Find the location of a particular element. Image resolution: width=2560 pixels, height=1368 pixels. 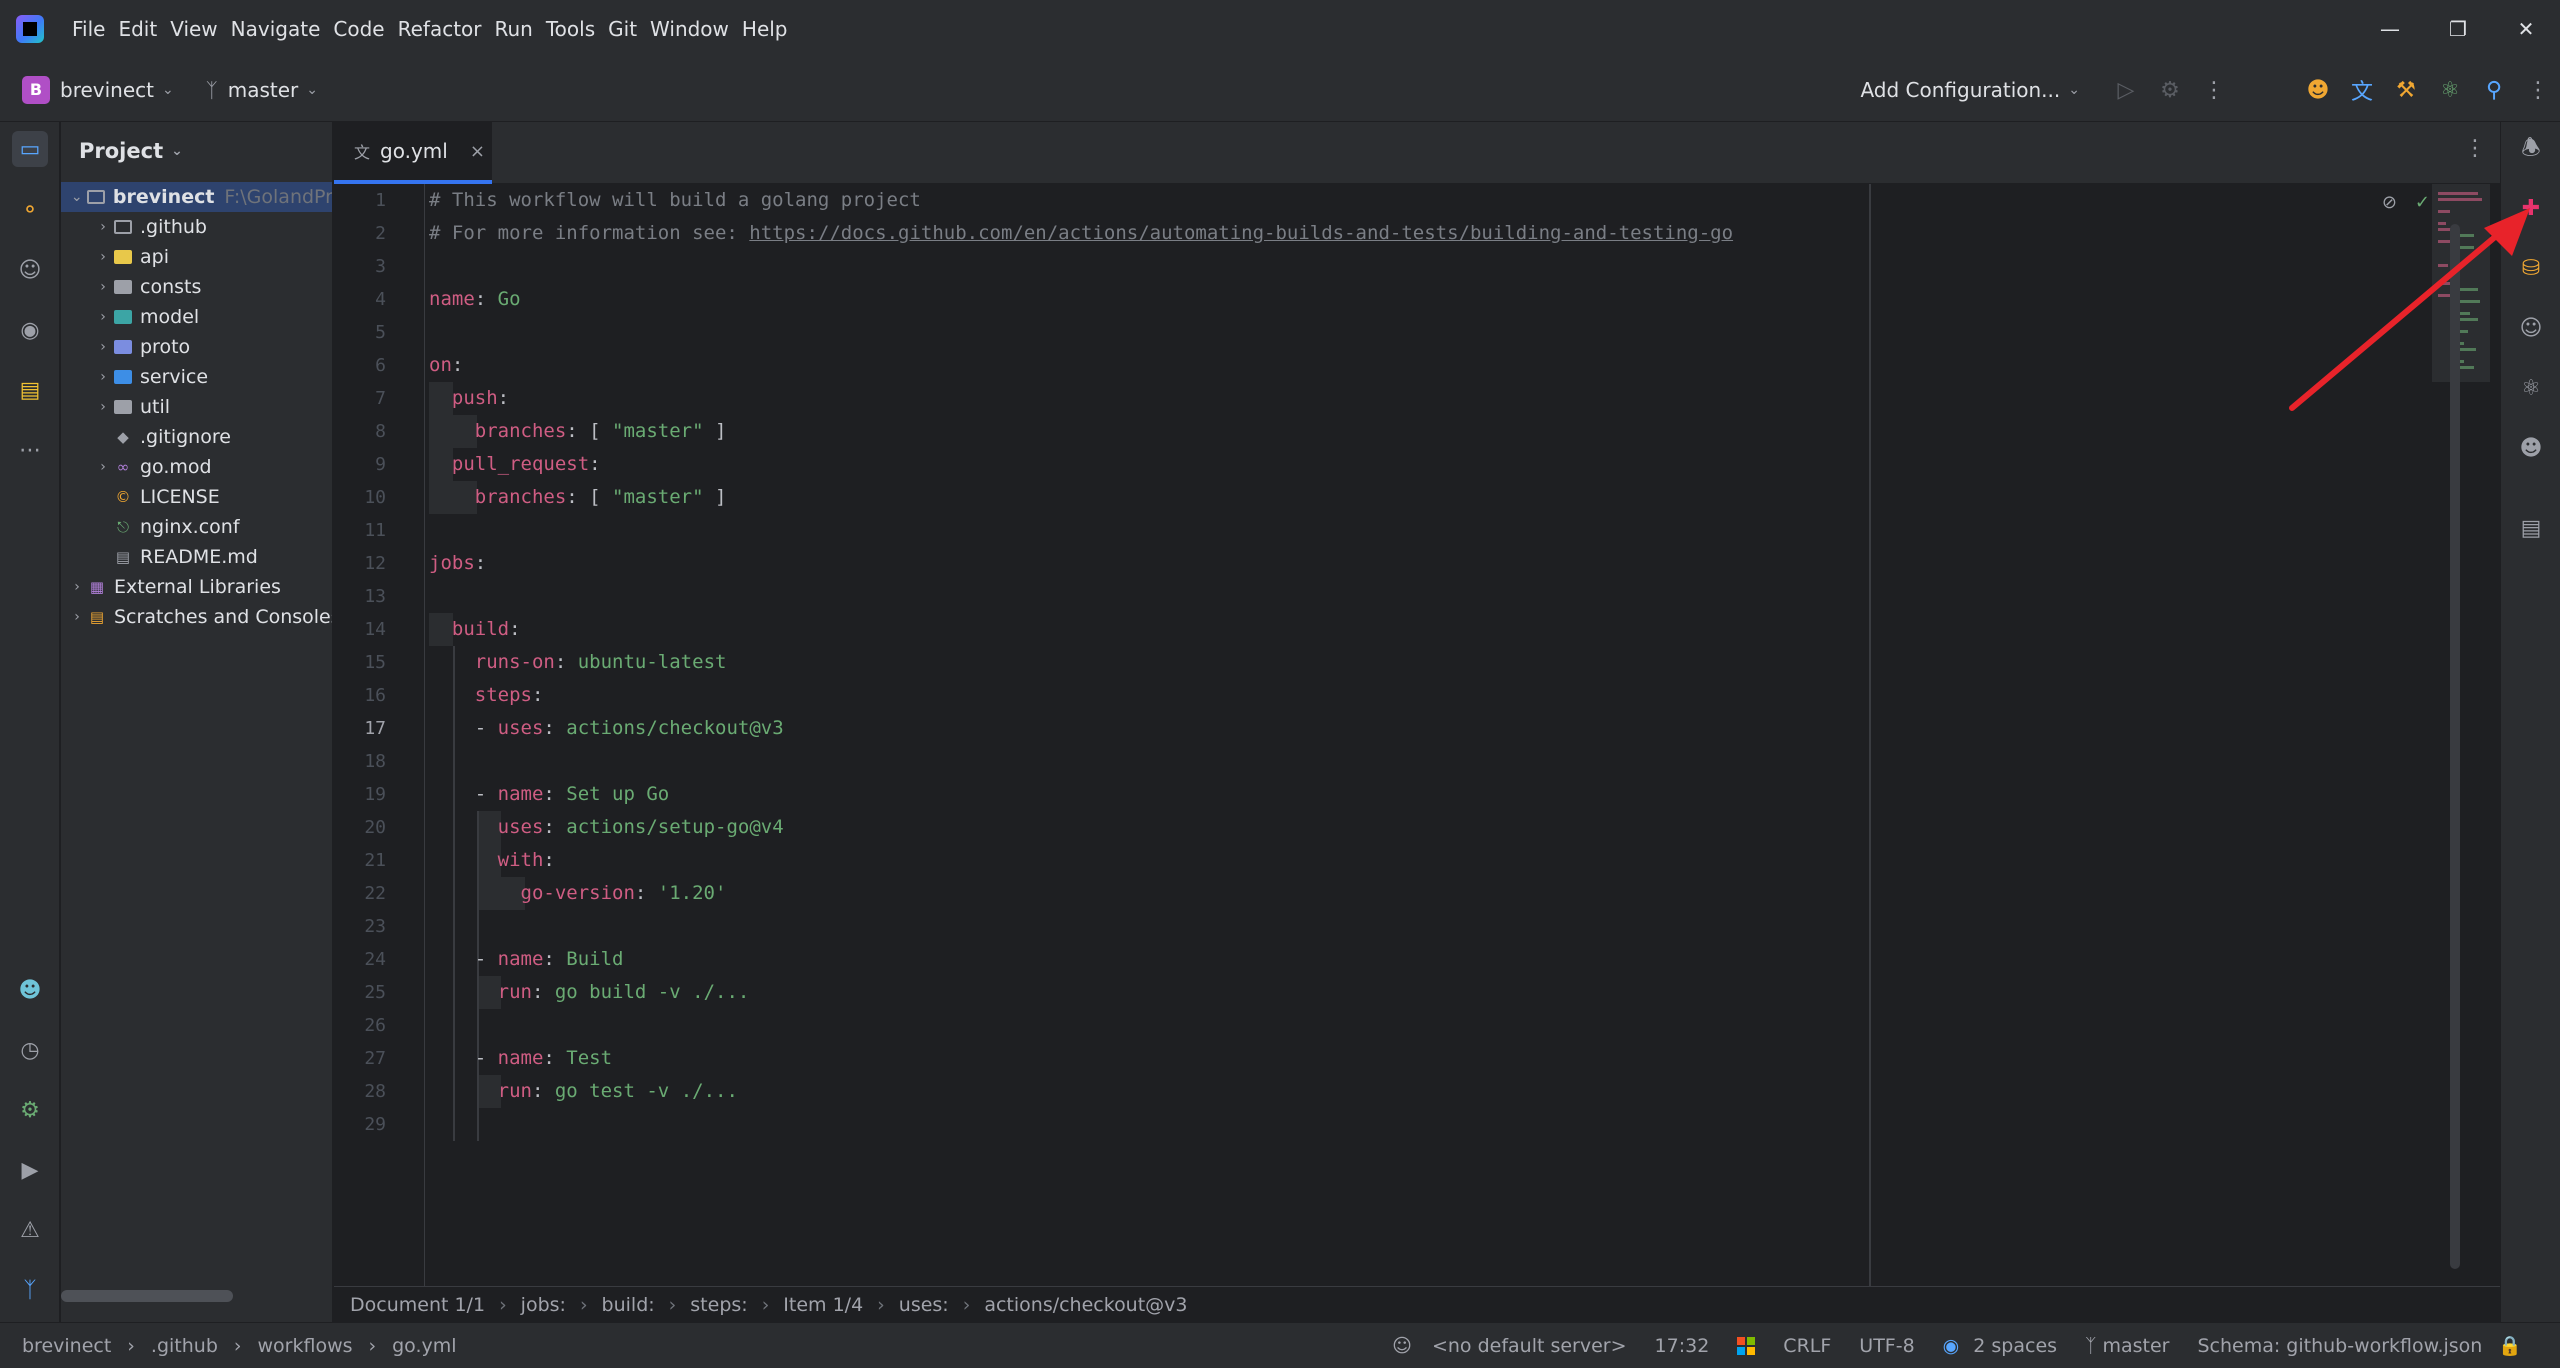

menu-navigate: Navigate is located at coordinates (276, 29).